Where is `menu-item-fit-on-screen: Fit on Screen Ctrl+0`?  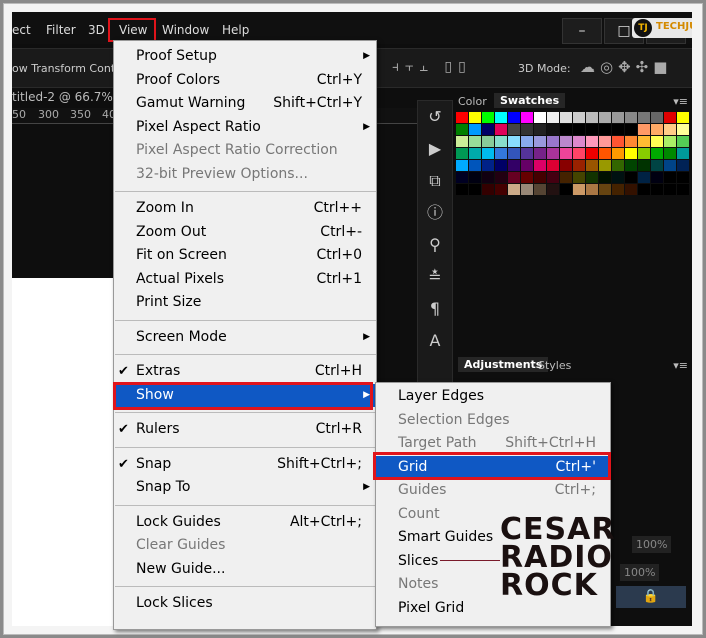 menu-item-fit-on-screen: Fit on Screen Ctrl+0 is located at coordinates (245, 256).